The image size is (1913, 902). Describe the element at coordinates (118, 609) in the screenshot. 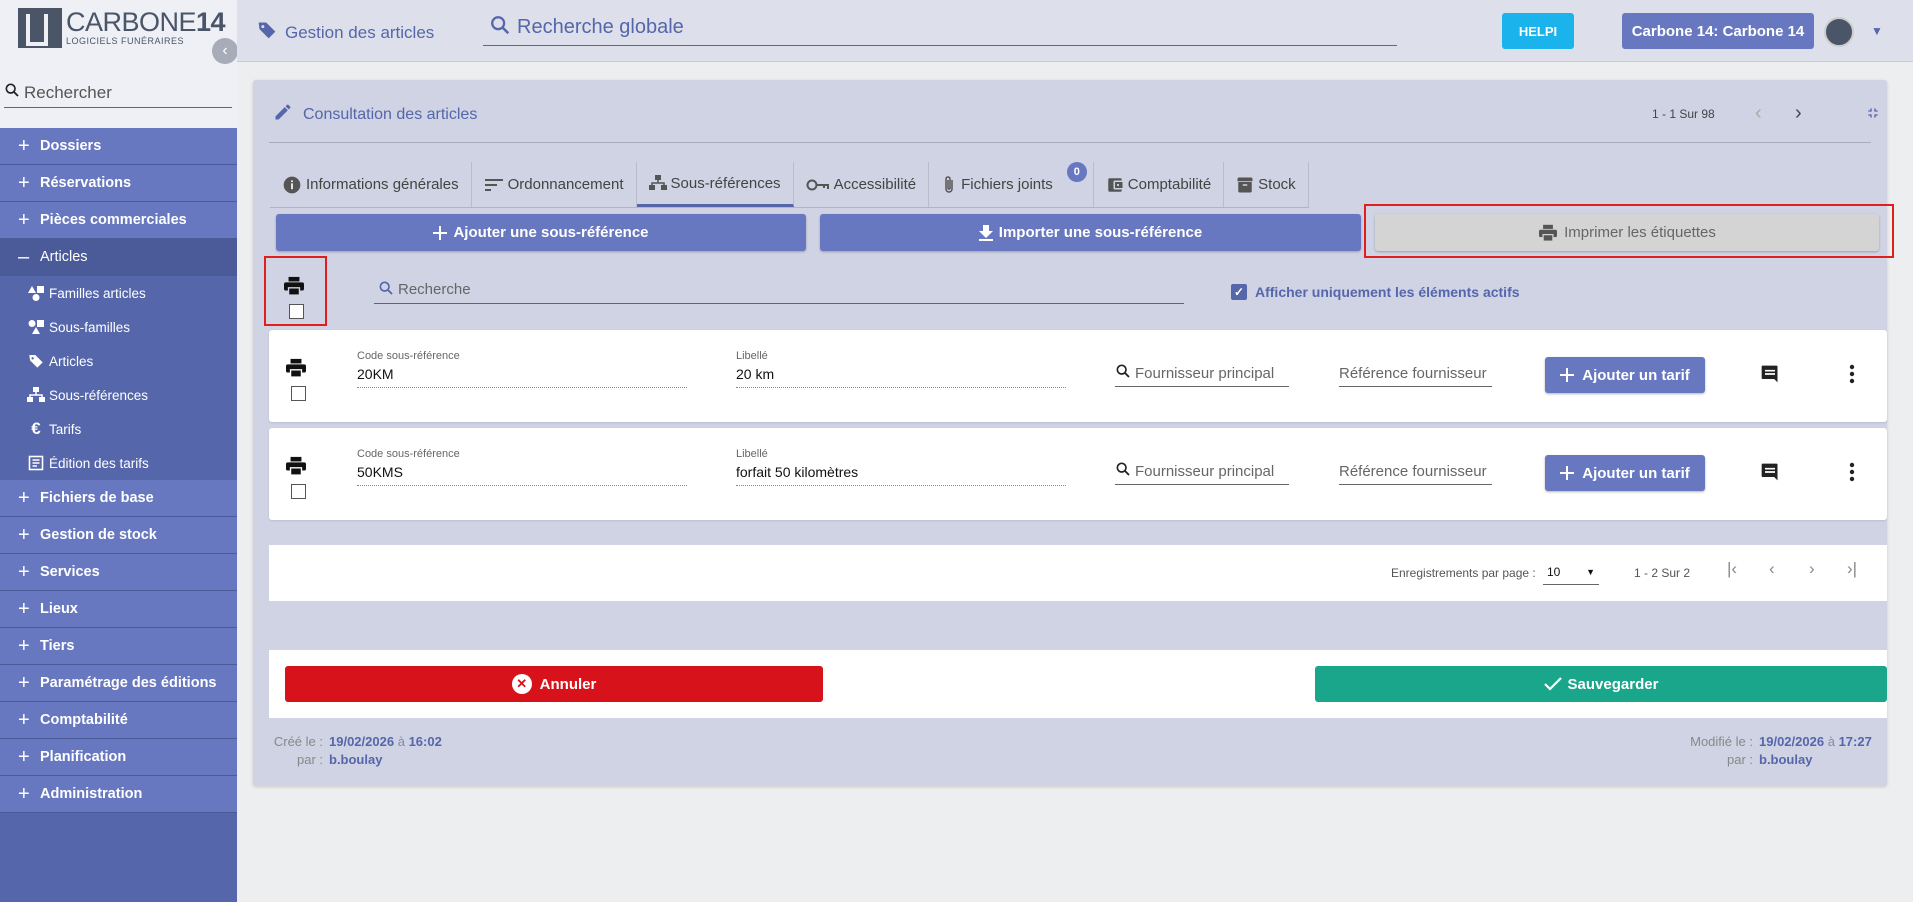

I see `sidebar-item-lieux: + Lieux` at that location.